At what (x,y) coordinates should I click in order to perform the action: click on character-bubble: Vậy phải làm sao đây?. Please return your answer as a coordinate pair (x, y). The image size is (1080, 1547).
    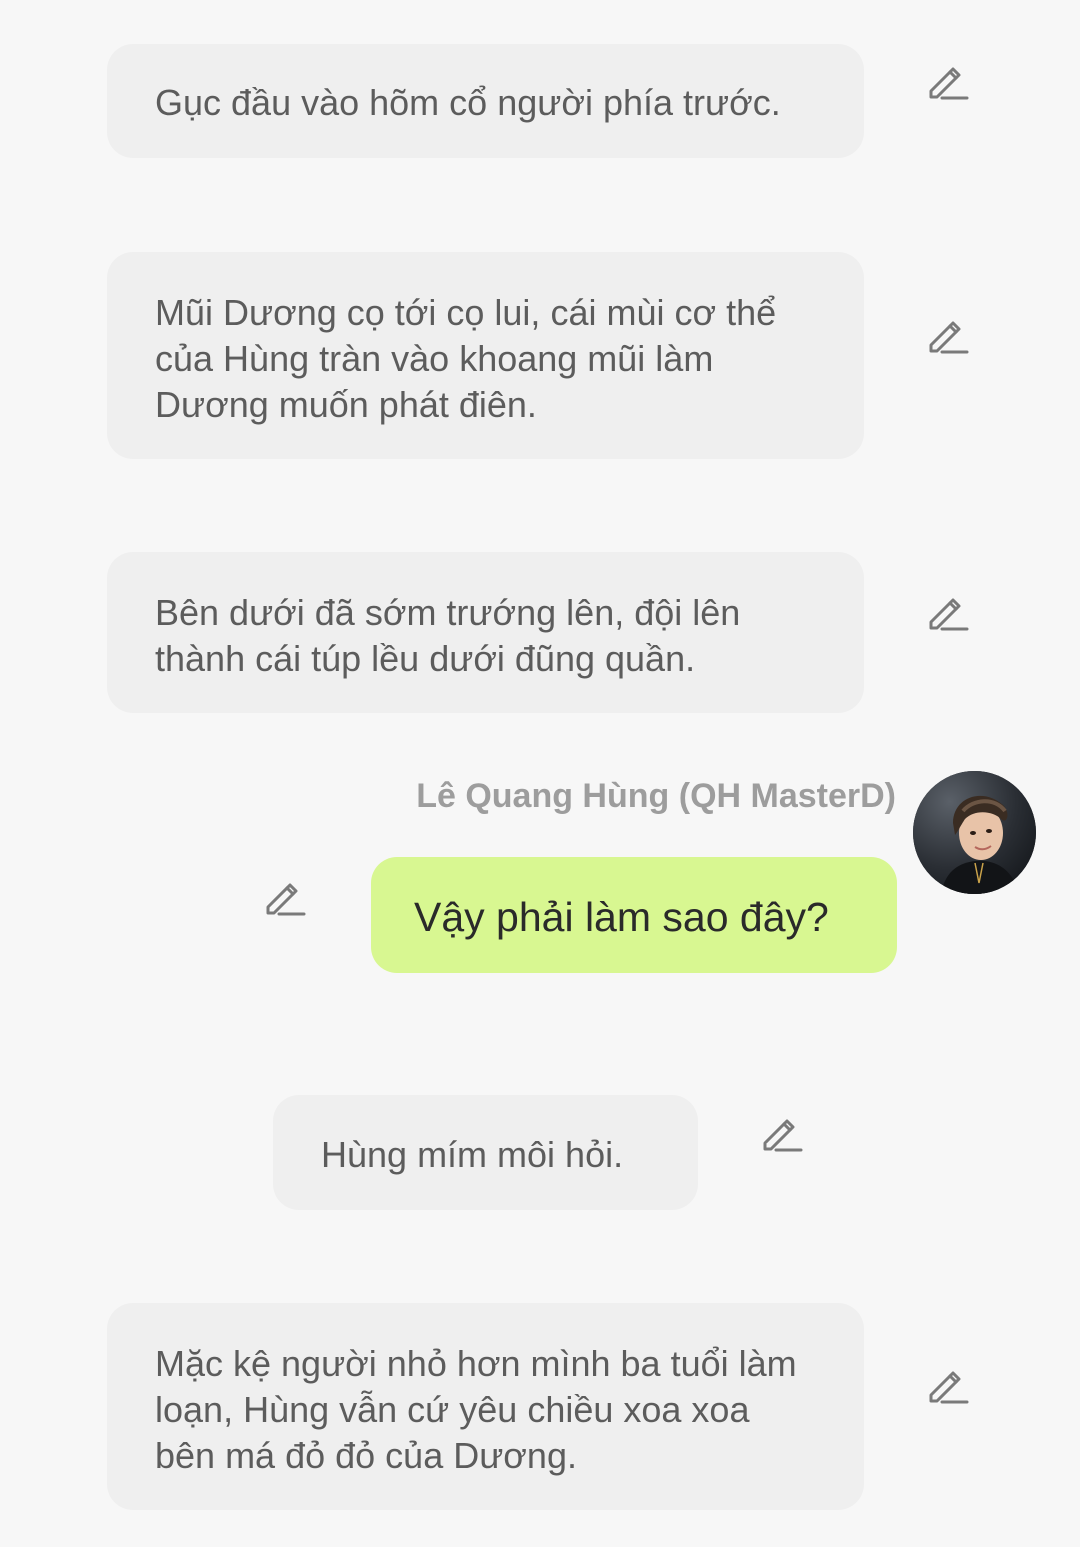
    Looking at the image, I should click on (634, 915).